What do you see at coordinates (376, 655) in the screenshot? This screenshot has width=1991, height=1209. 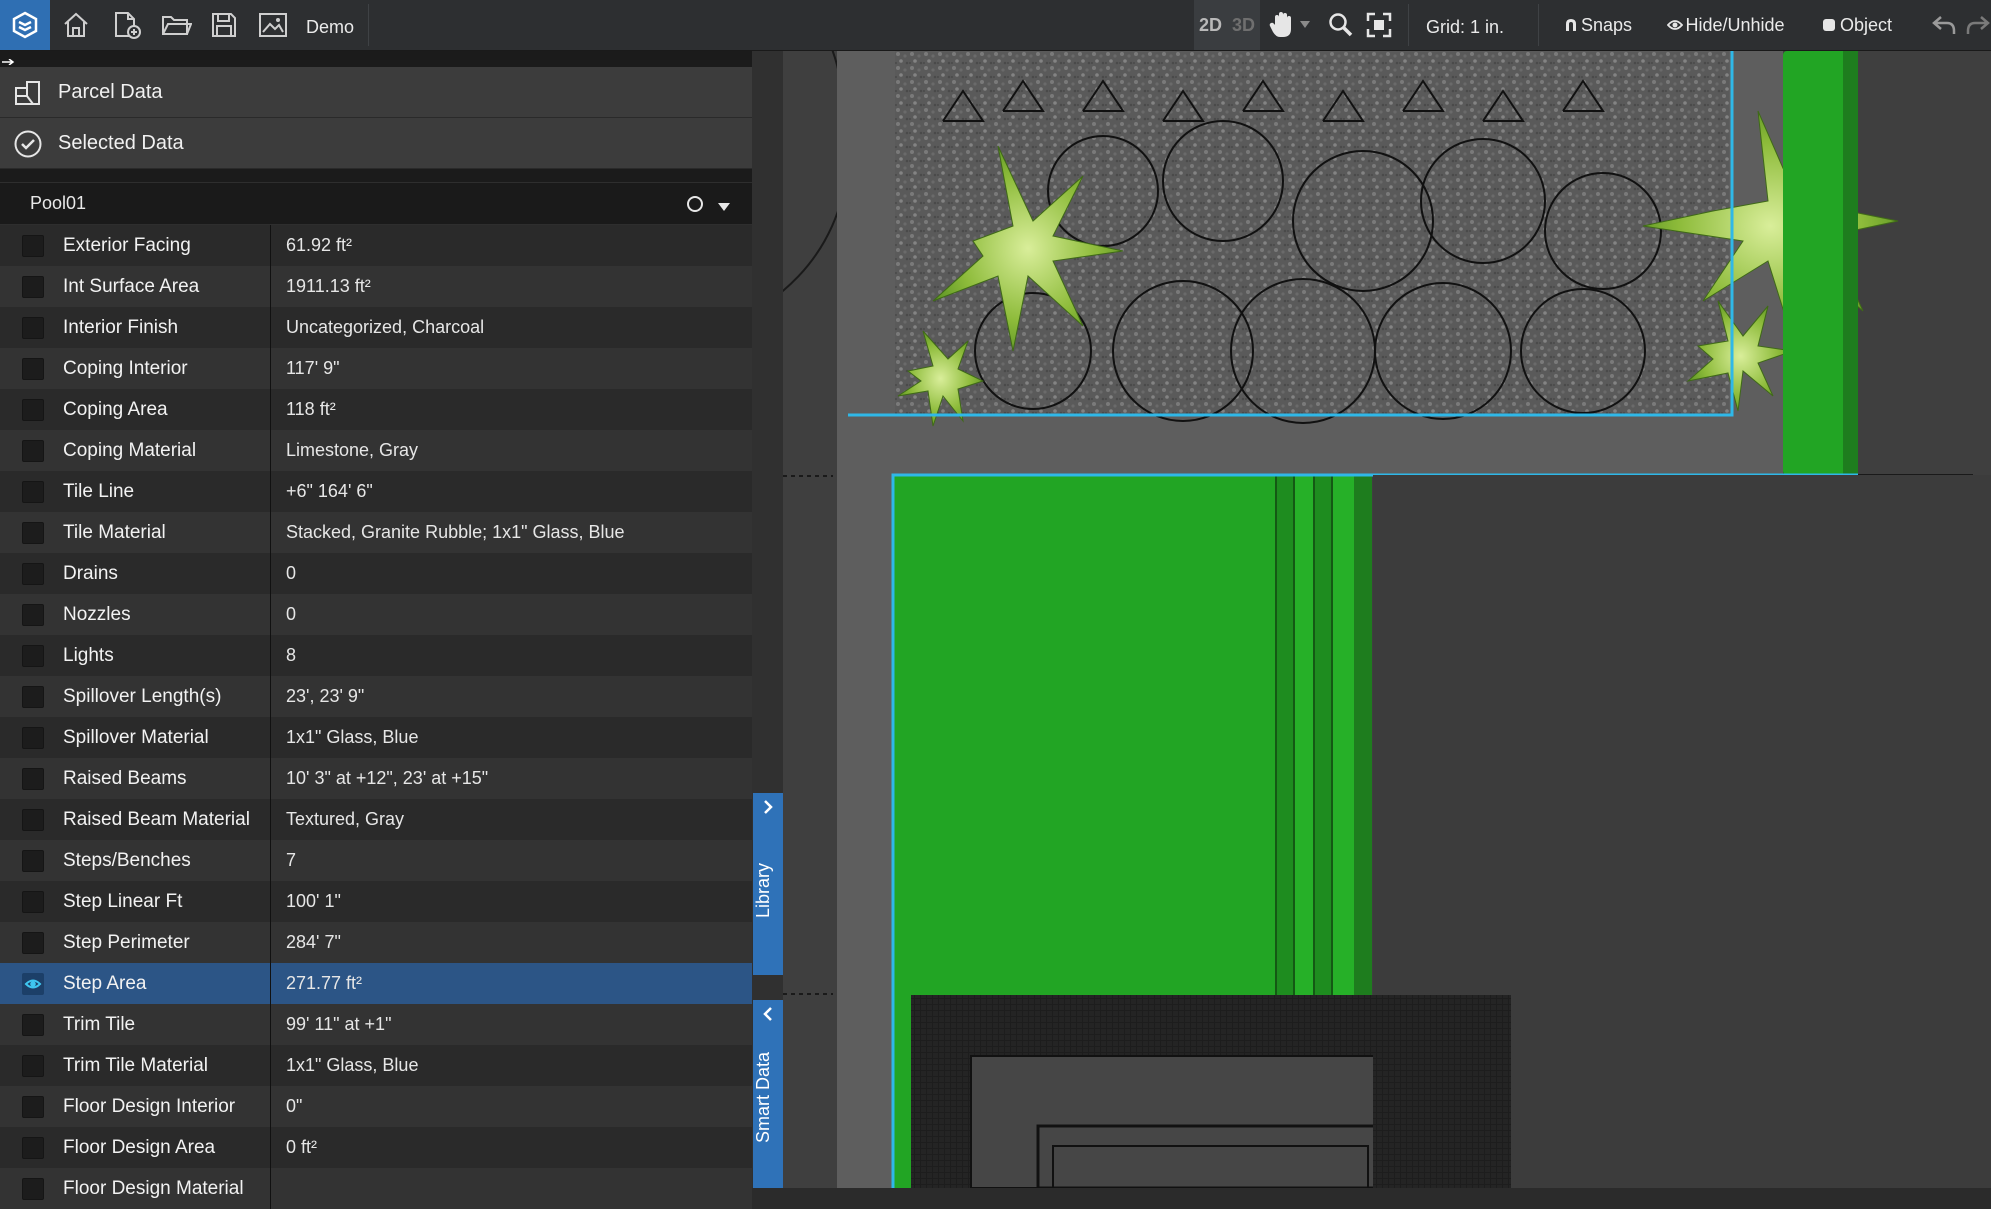 I see `table-row: Lights 8` at bounding box center [376, 655].